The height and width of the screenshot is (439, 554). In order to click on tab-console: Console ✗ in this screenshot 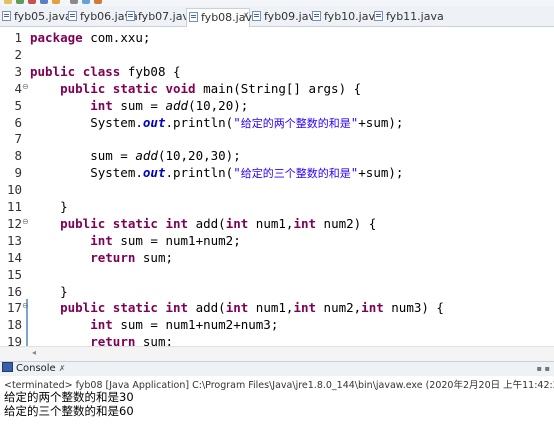, I will do `click(33, 369)`.